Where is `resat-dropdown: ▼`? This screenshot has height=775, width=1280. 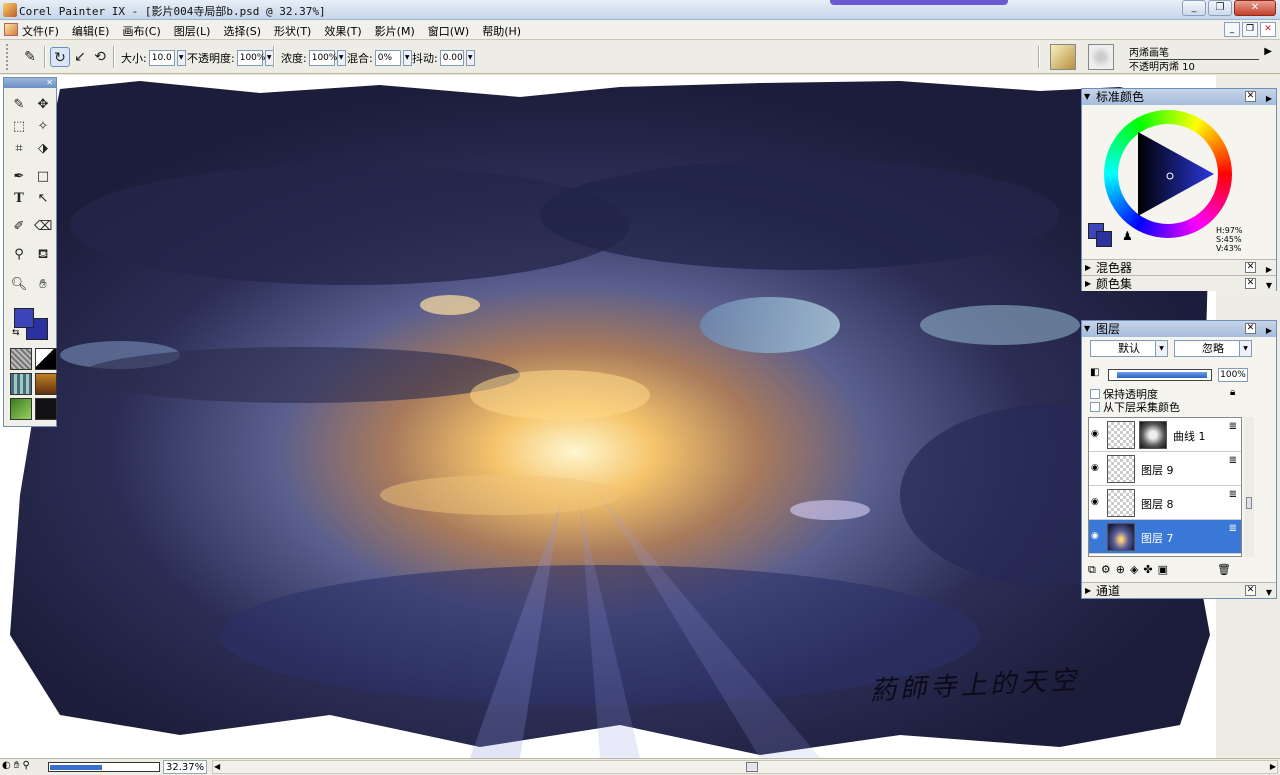
resat-dropdown: ▼ is located at coordinates (407, 58).